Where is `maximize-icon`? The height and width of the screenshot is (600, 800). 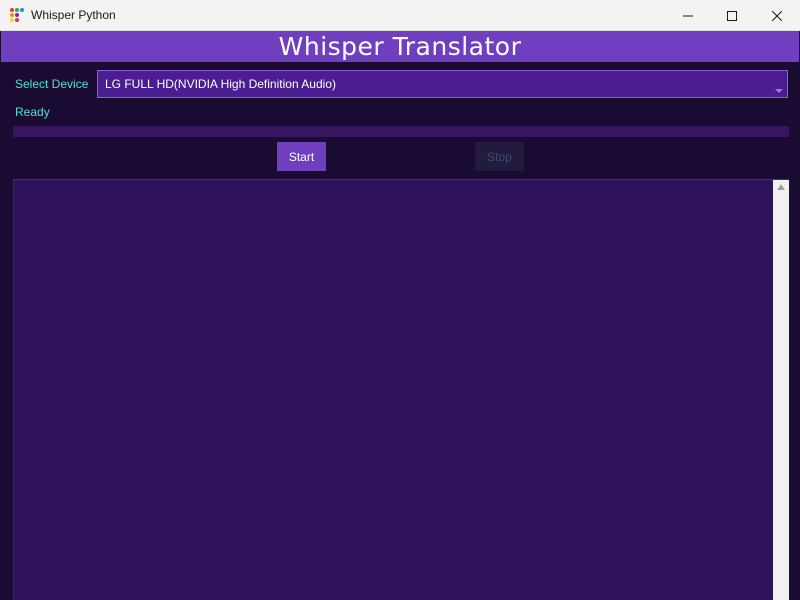 maximize-icon is located at coordinates (732, 15).